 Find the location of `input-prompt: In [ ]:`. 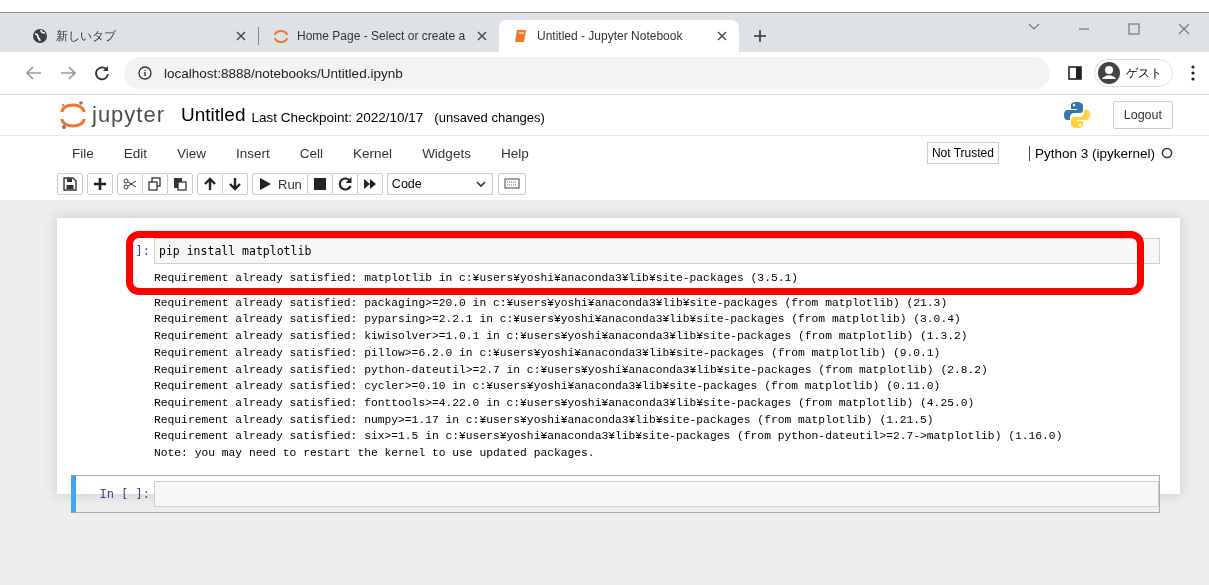

input-prompt: In [ ]: is located at coordinates (124, 493).